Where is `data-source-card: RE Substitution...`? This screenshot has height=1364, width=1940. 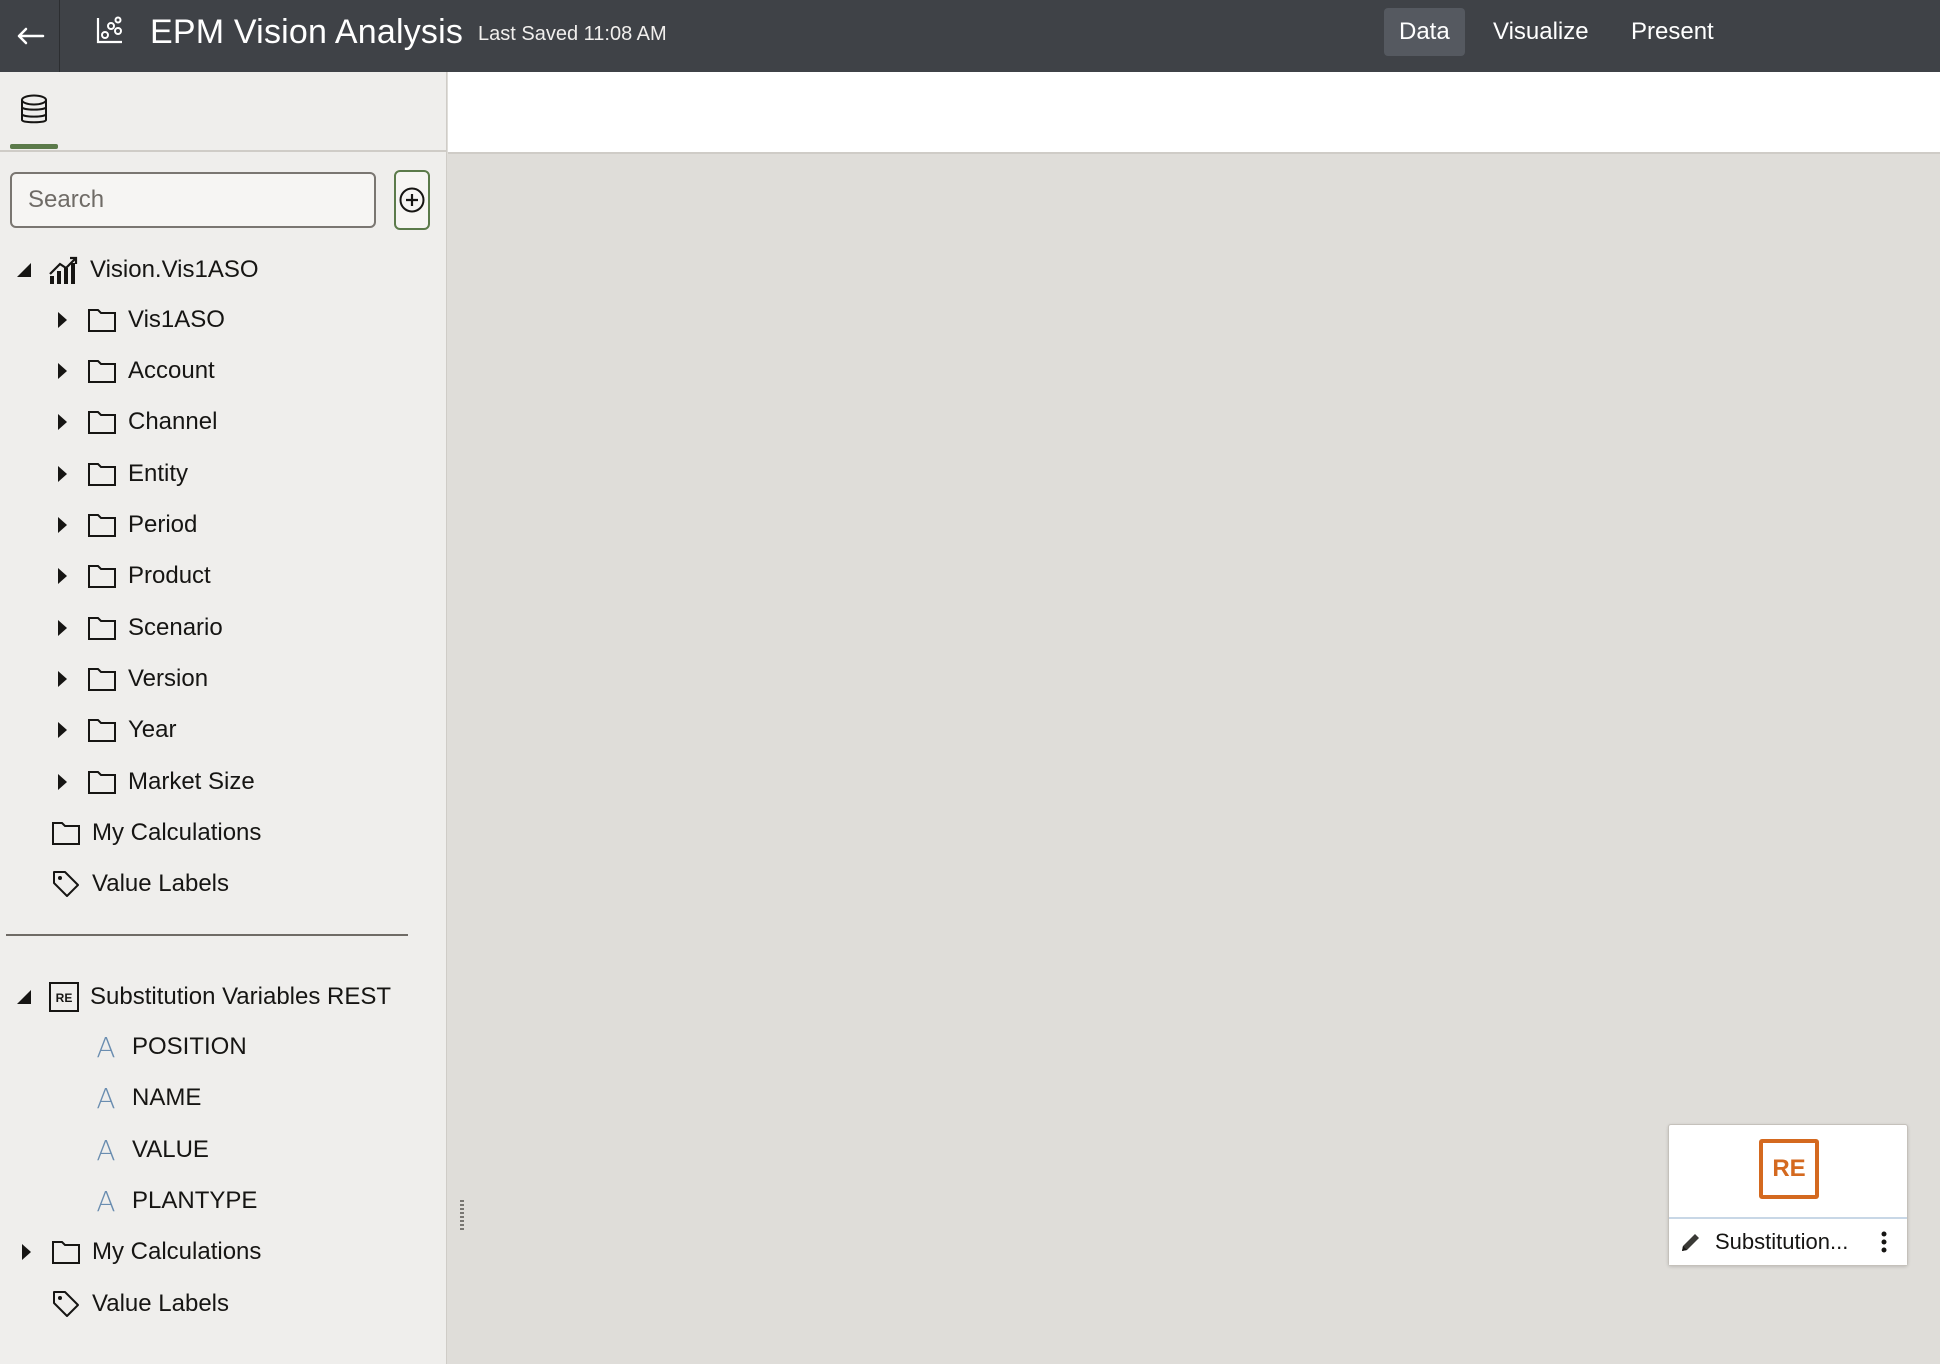
data-source-card: RE Substitution... is located at coordinates (1788, 1195).